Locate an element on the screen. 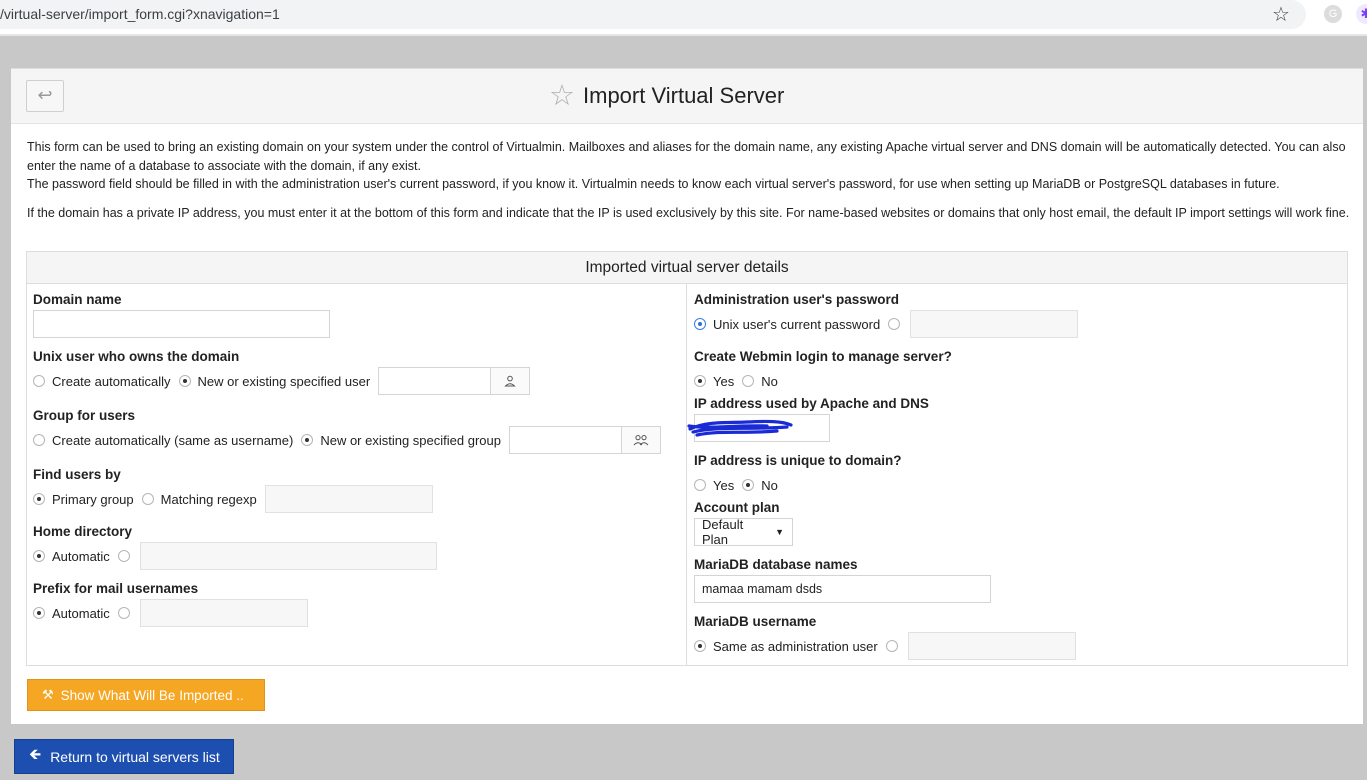 The width and height of the screenshot is (1367, 780). ip-unique-yes-label: Yes is located at coordinates (724, 485).